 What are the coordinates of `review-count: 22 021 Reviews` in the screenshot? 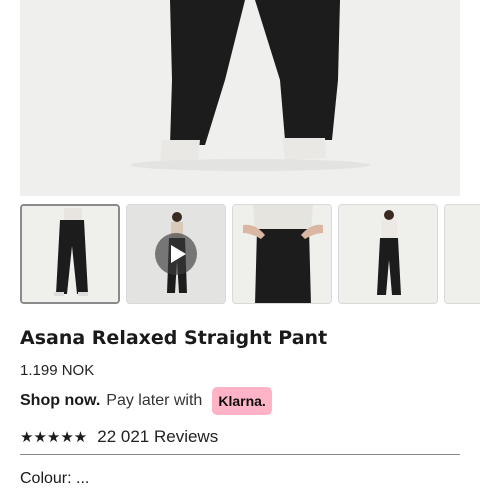 It's located at (157, 437).